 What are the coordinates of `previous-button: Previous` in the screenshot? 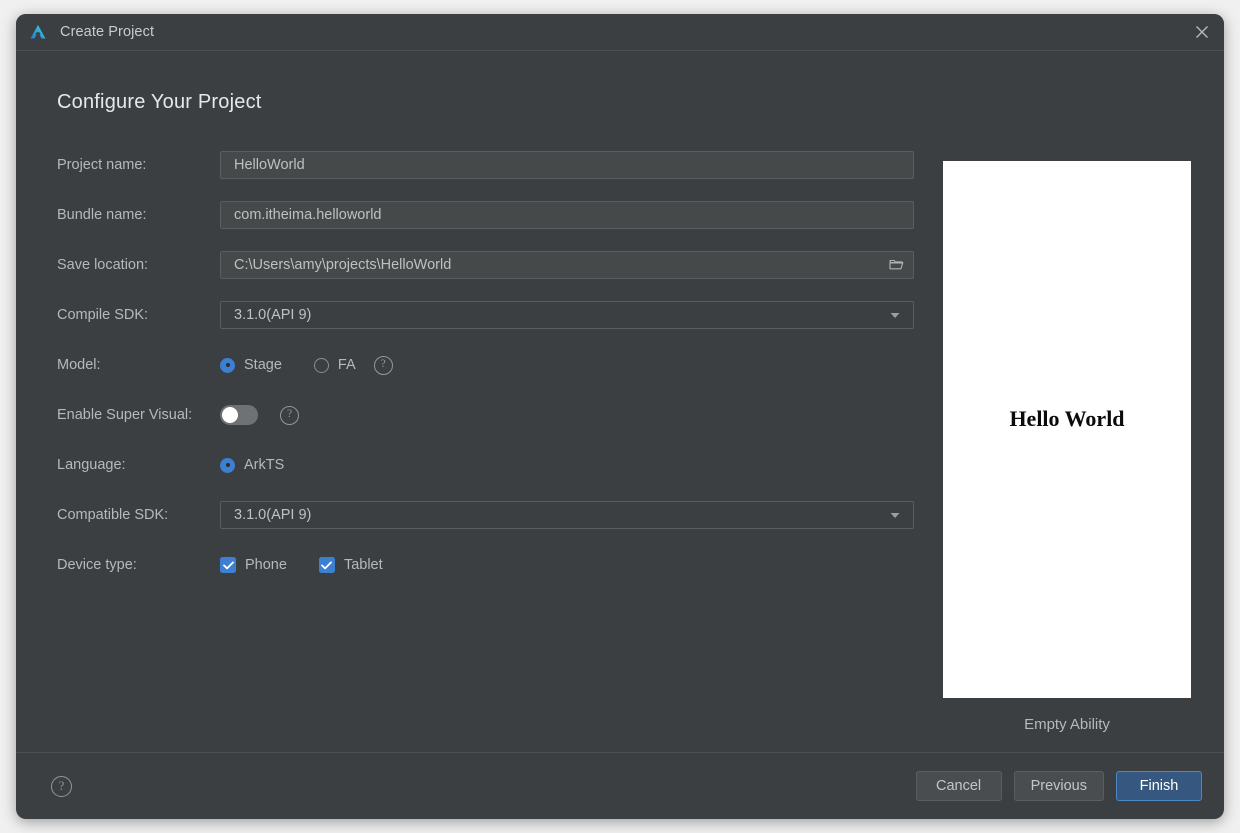 It's located at (1058, 786).